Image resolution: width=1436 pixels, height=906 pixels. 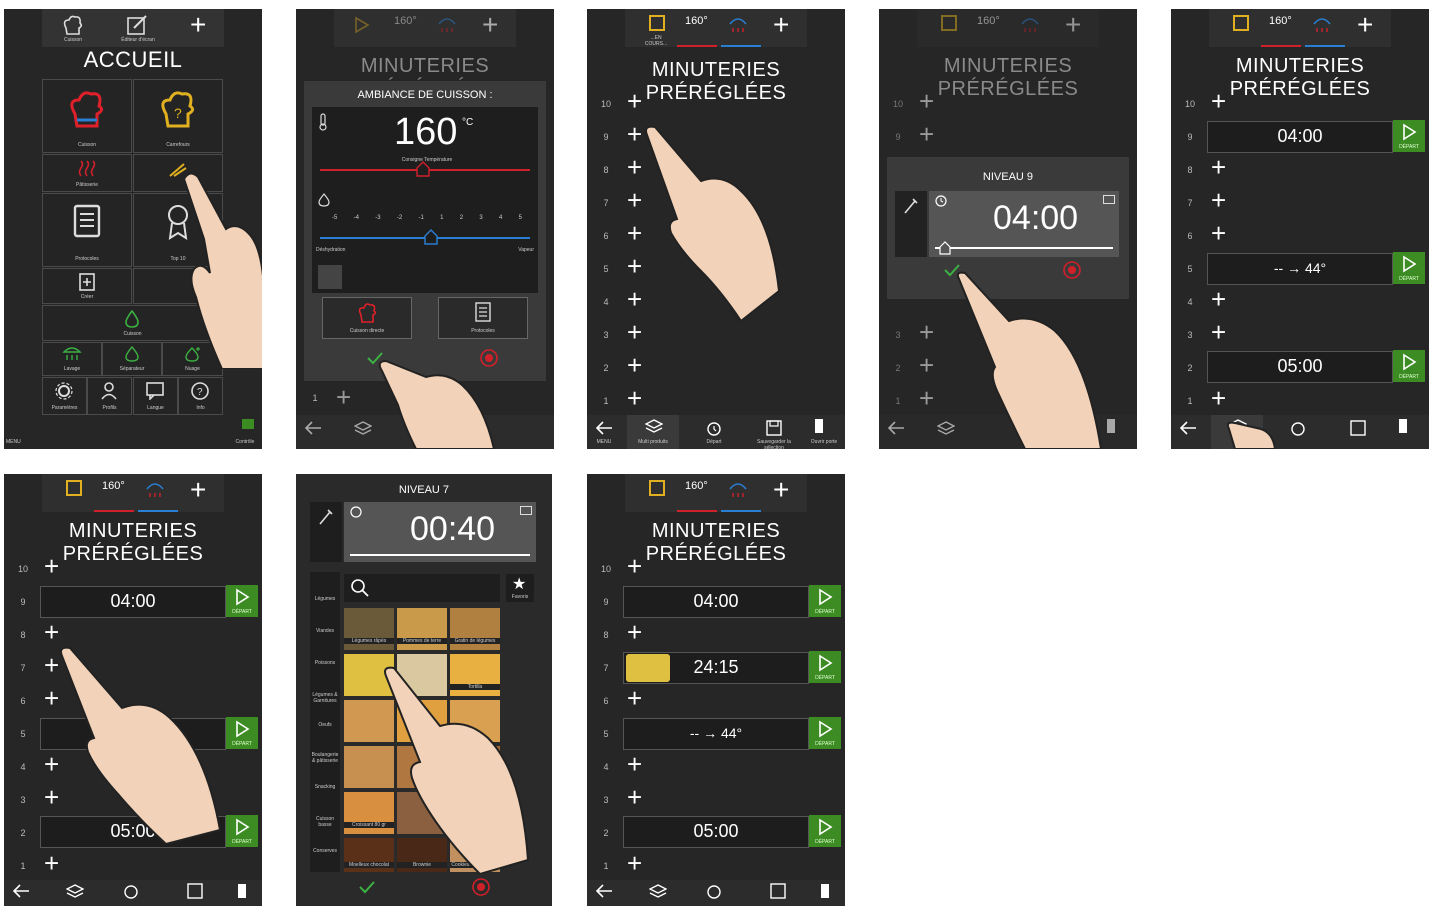 I want to click on tile-carrefours: ? Carrefours, so click(x=178, y=116).